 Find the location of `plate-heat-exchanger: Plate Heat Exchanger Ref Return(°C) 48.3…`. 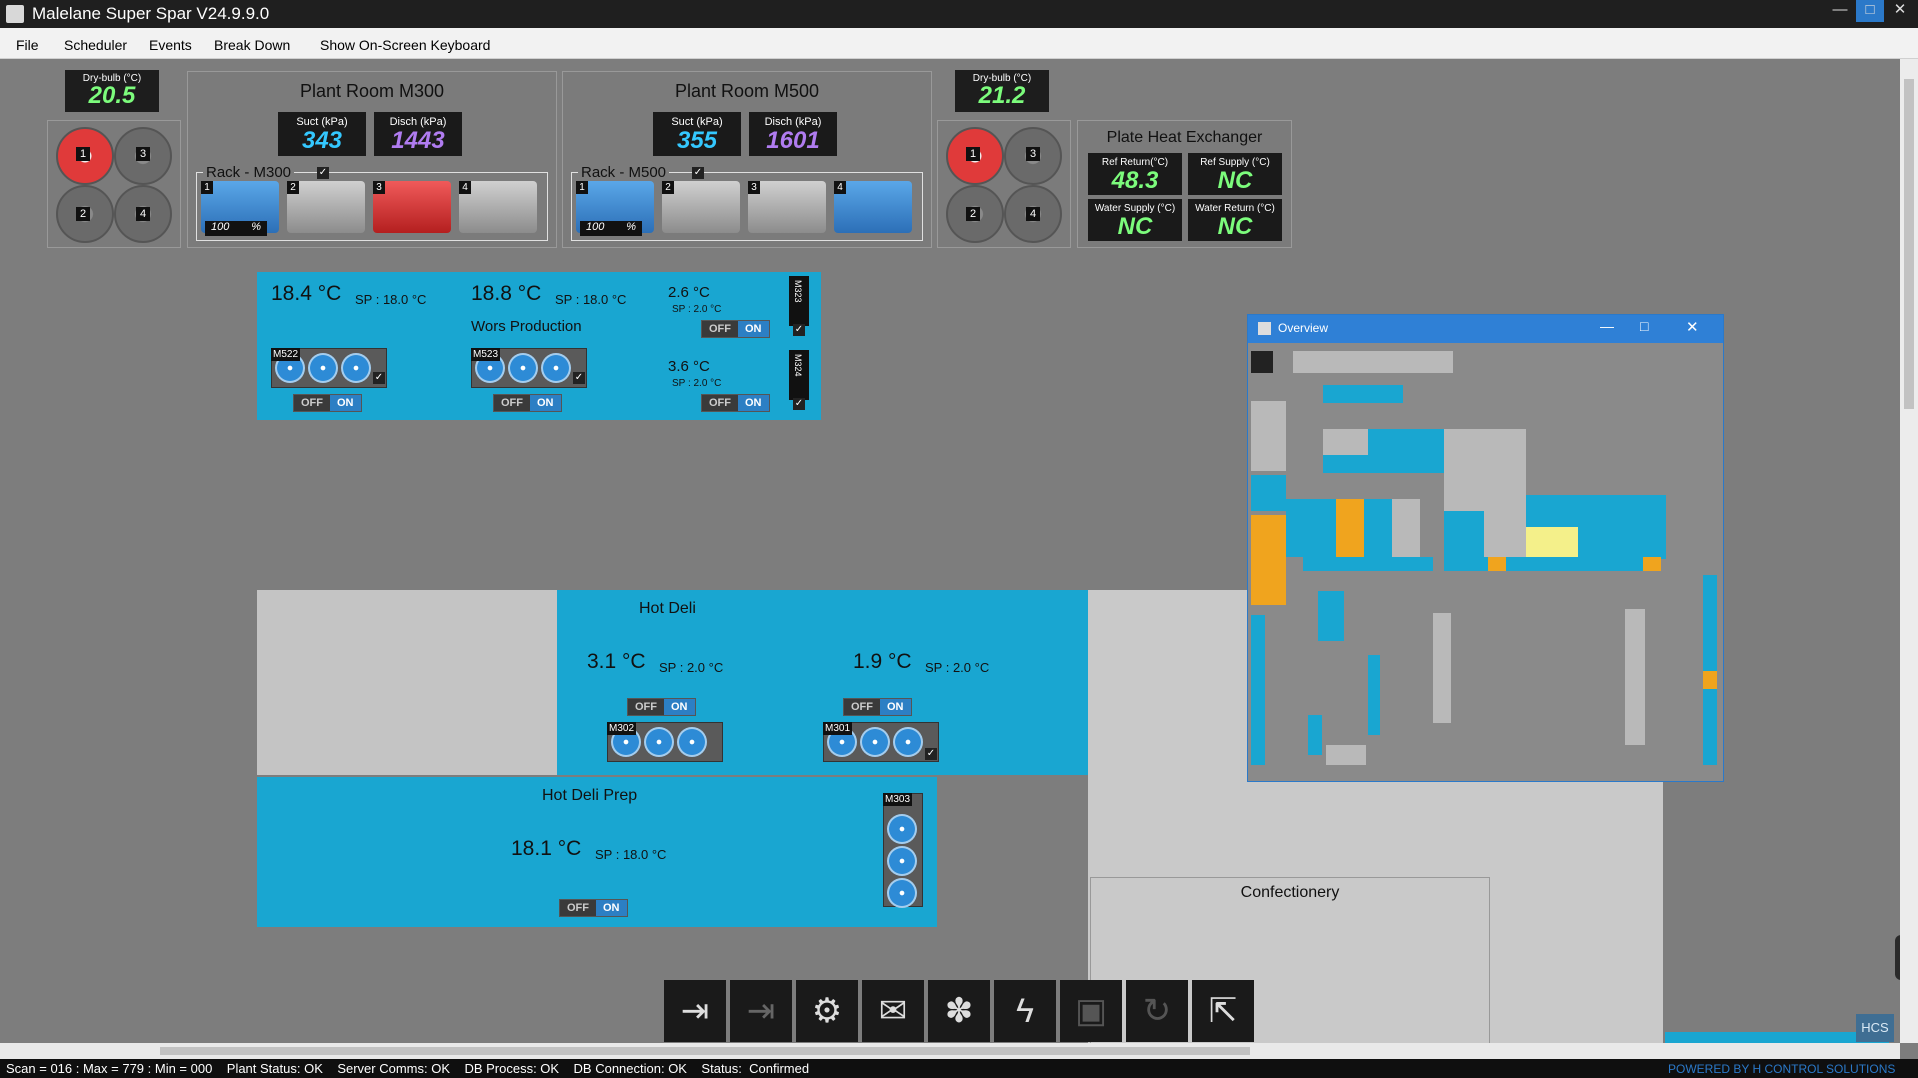

plate-heat-exchanger: Plate Heat Exchanger Ref Return(°C) 48.3… is located at coordinates (1184, 184).